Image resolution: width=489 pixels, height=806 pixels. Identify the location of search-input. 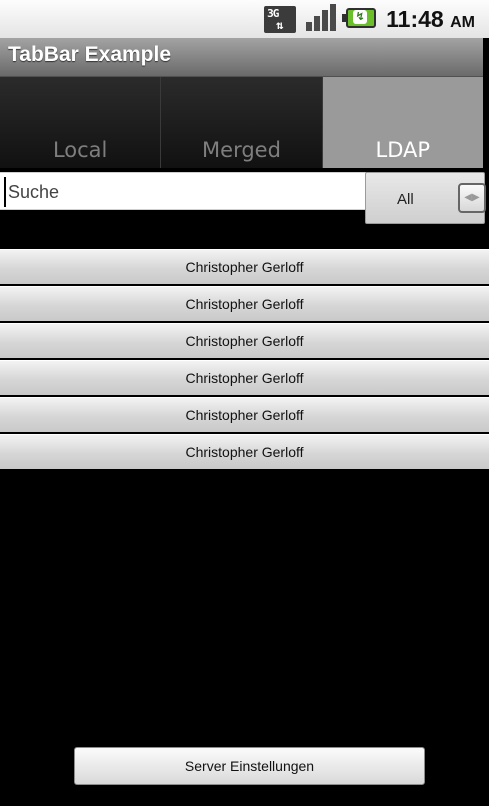
(185, 192).